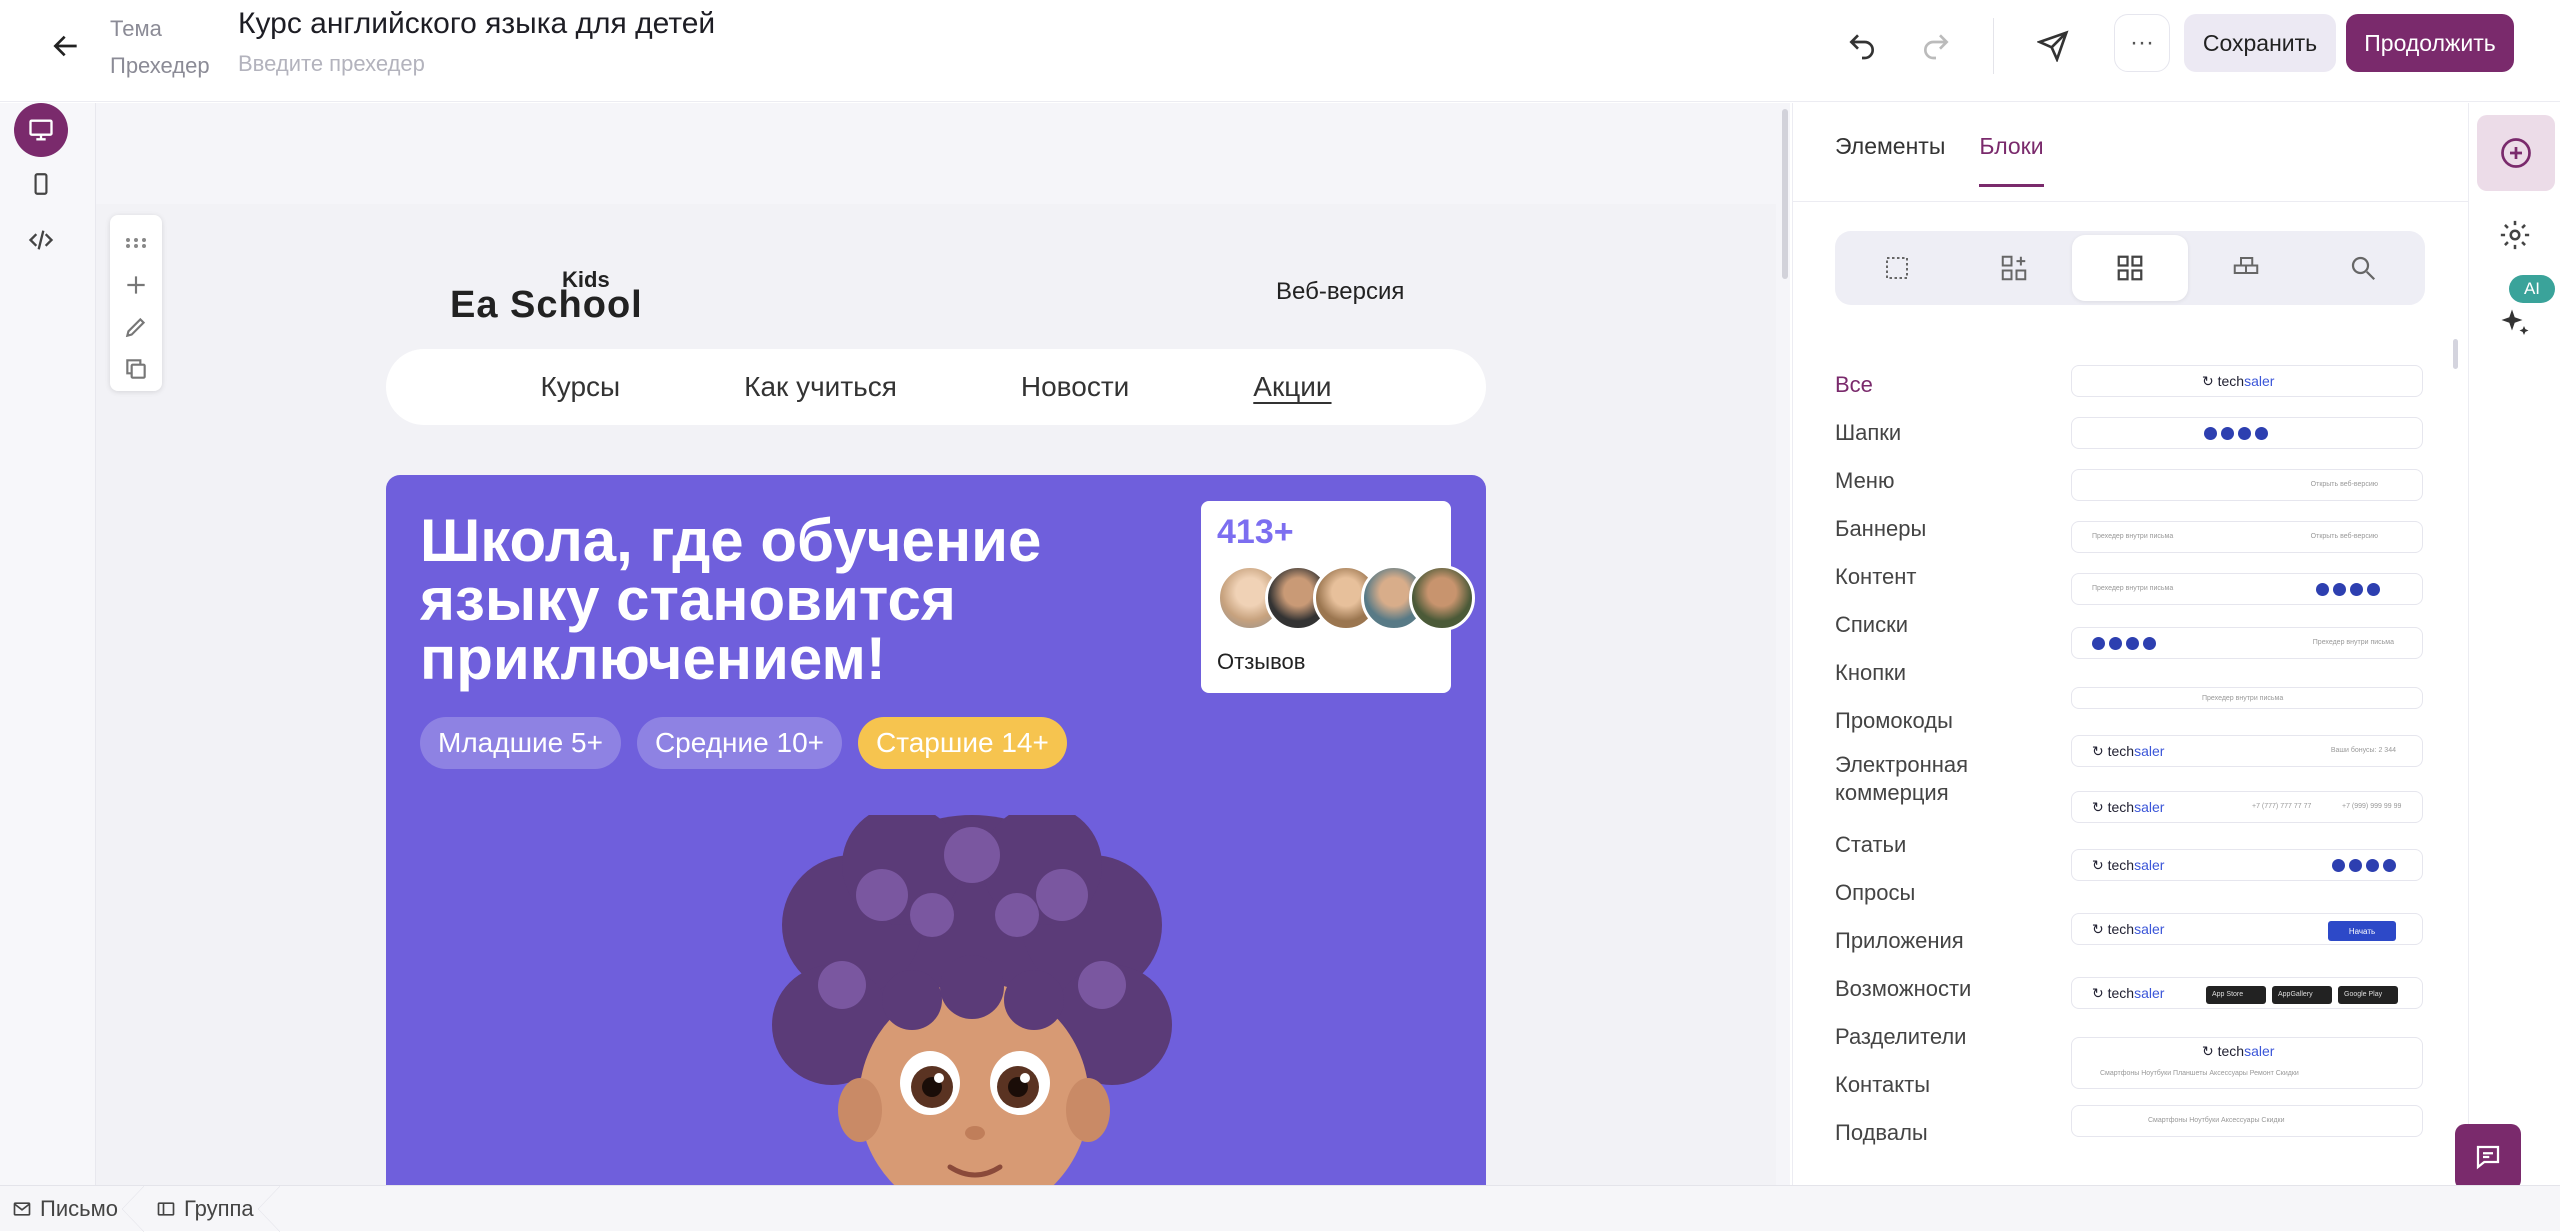 The height and width of the screenshot is (1232, 2560). I want to click on desktop-view-button, so click(41, 130).